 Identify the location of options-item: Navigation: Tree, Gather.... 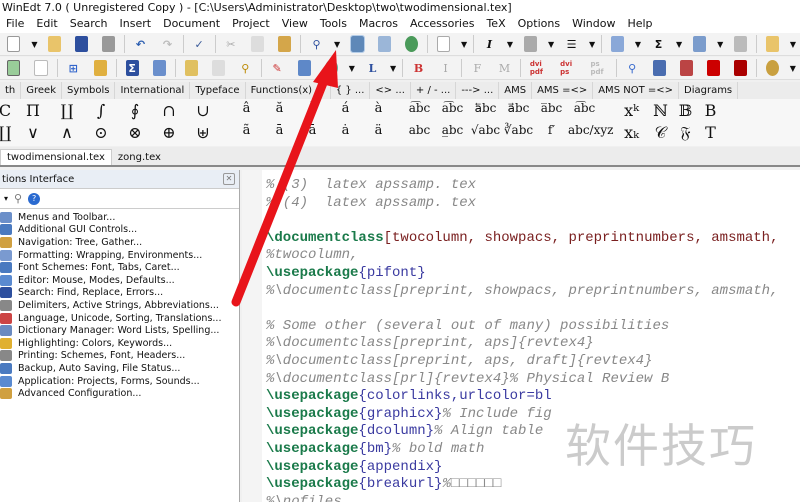
(119, 242).